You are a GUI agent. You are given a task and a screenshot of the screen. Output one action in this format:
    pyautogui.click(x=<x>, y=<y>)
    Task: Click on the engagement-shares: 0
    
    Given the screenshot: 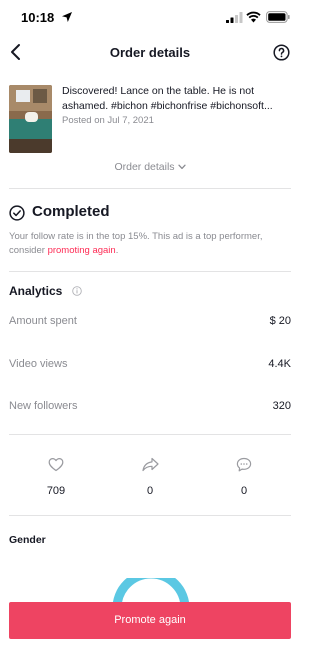 What is the action you would take?
    pyautogui.click(x=150, y=477)
    